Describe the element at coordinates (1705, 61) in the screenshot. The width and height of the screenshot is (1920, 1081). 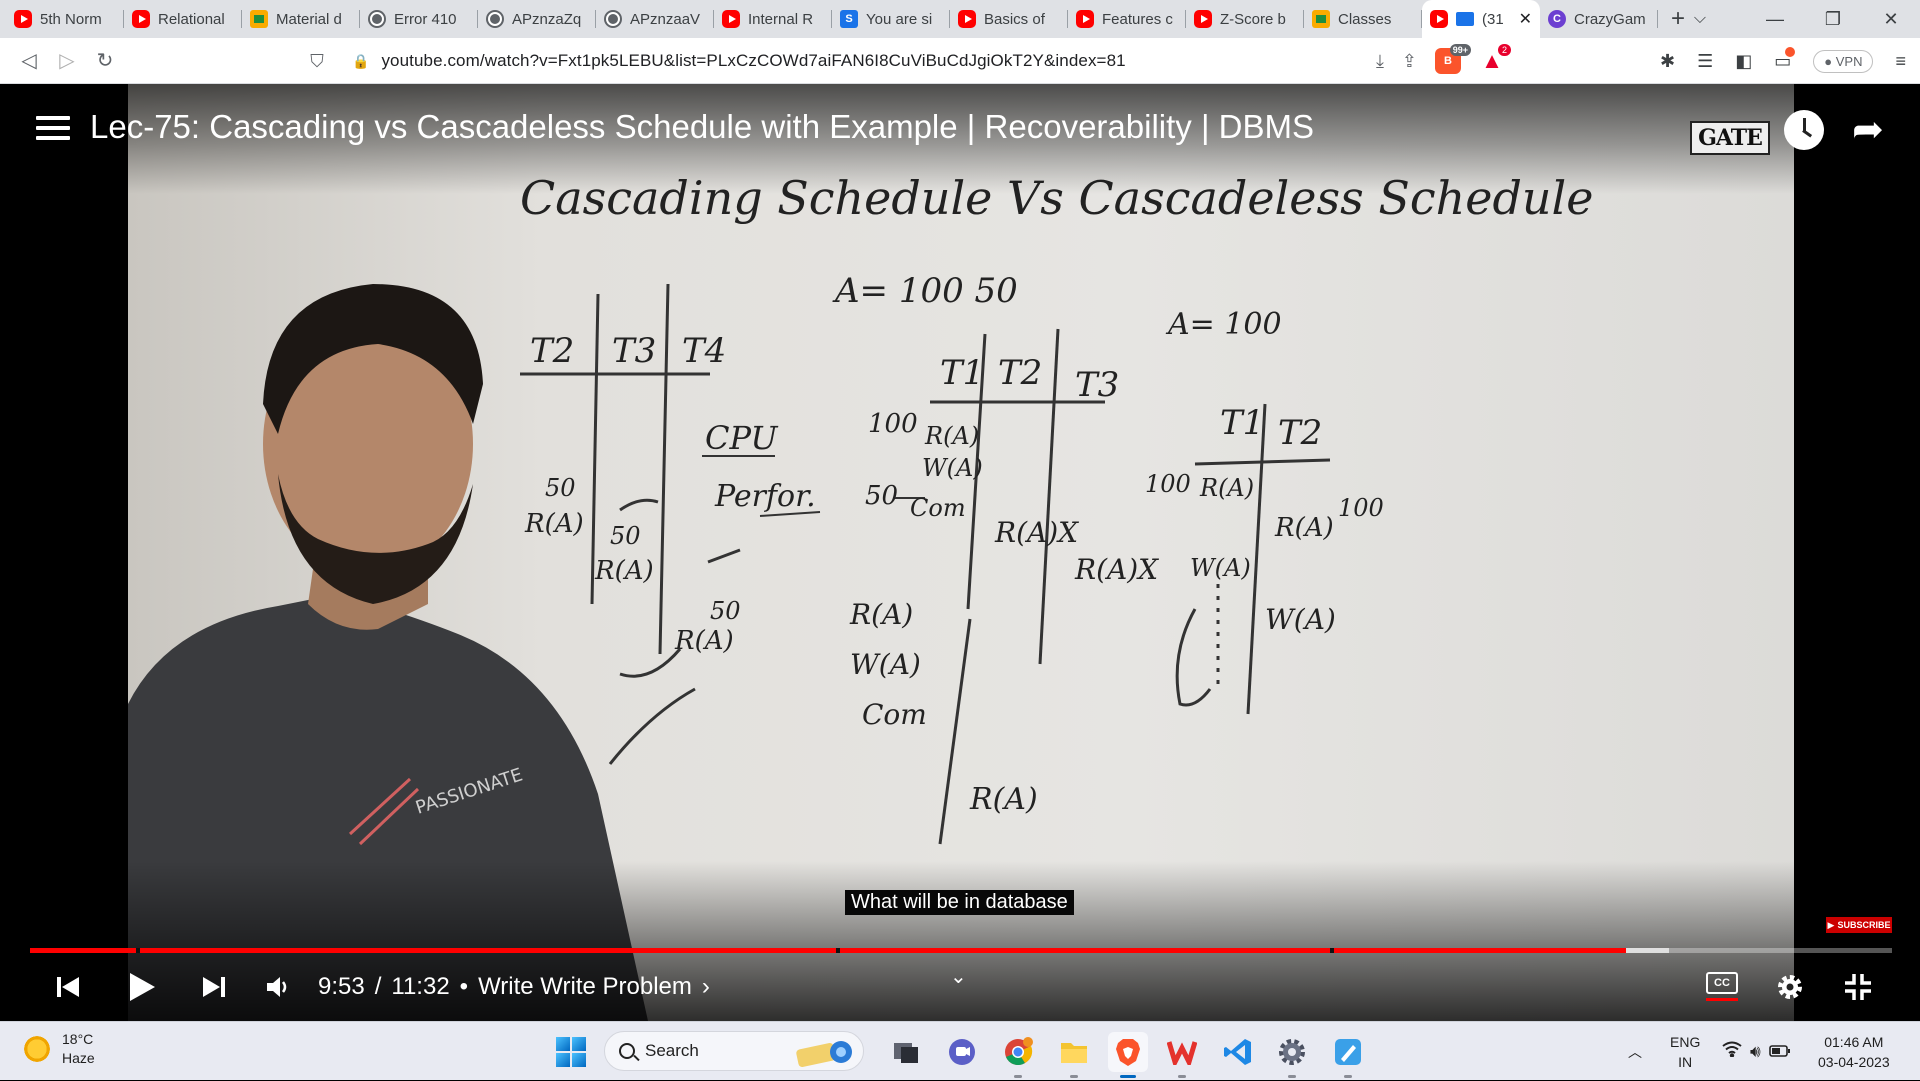
I see `playlist-icon: ☰` at that location.